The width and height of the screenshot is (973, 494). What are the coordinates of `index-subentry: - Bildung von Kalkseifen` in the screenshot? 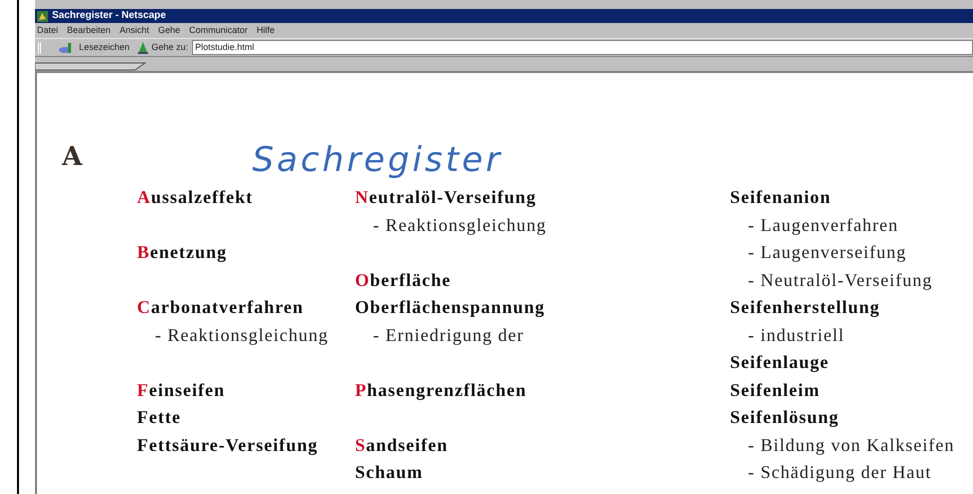 It's located at (842, 445).